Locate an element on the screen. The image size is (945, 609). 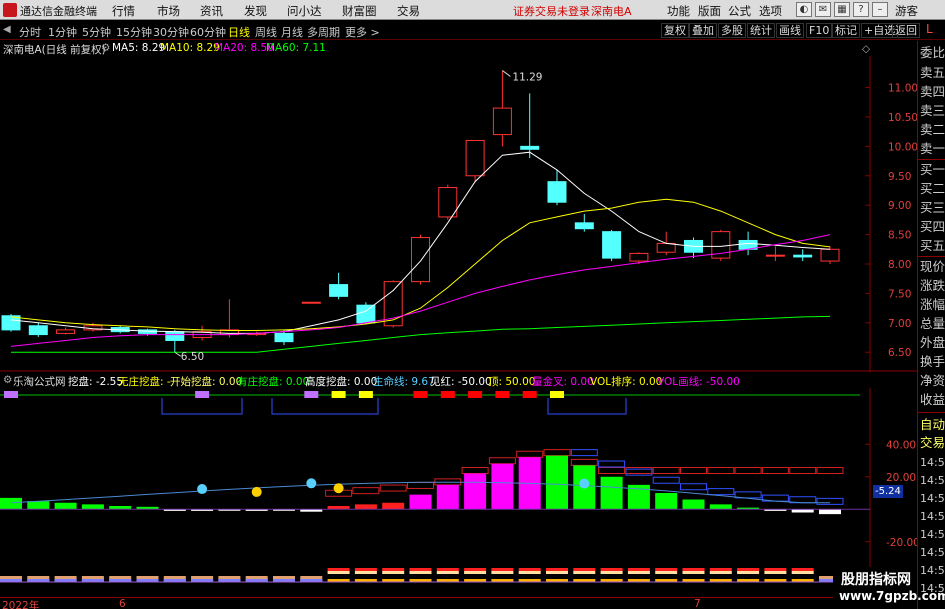
side-item-earnings: 收益 is located at coordinates (932, 399).